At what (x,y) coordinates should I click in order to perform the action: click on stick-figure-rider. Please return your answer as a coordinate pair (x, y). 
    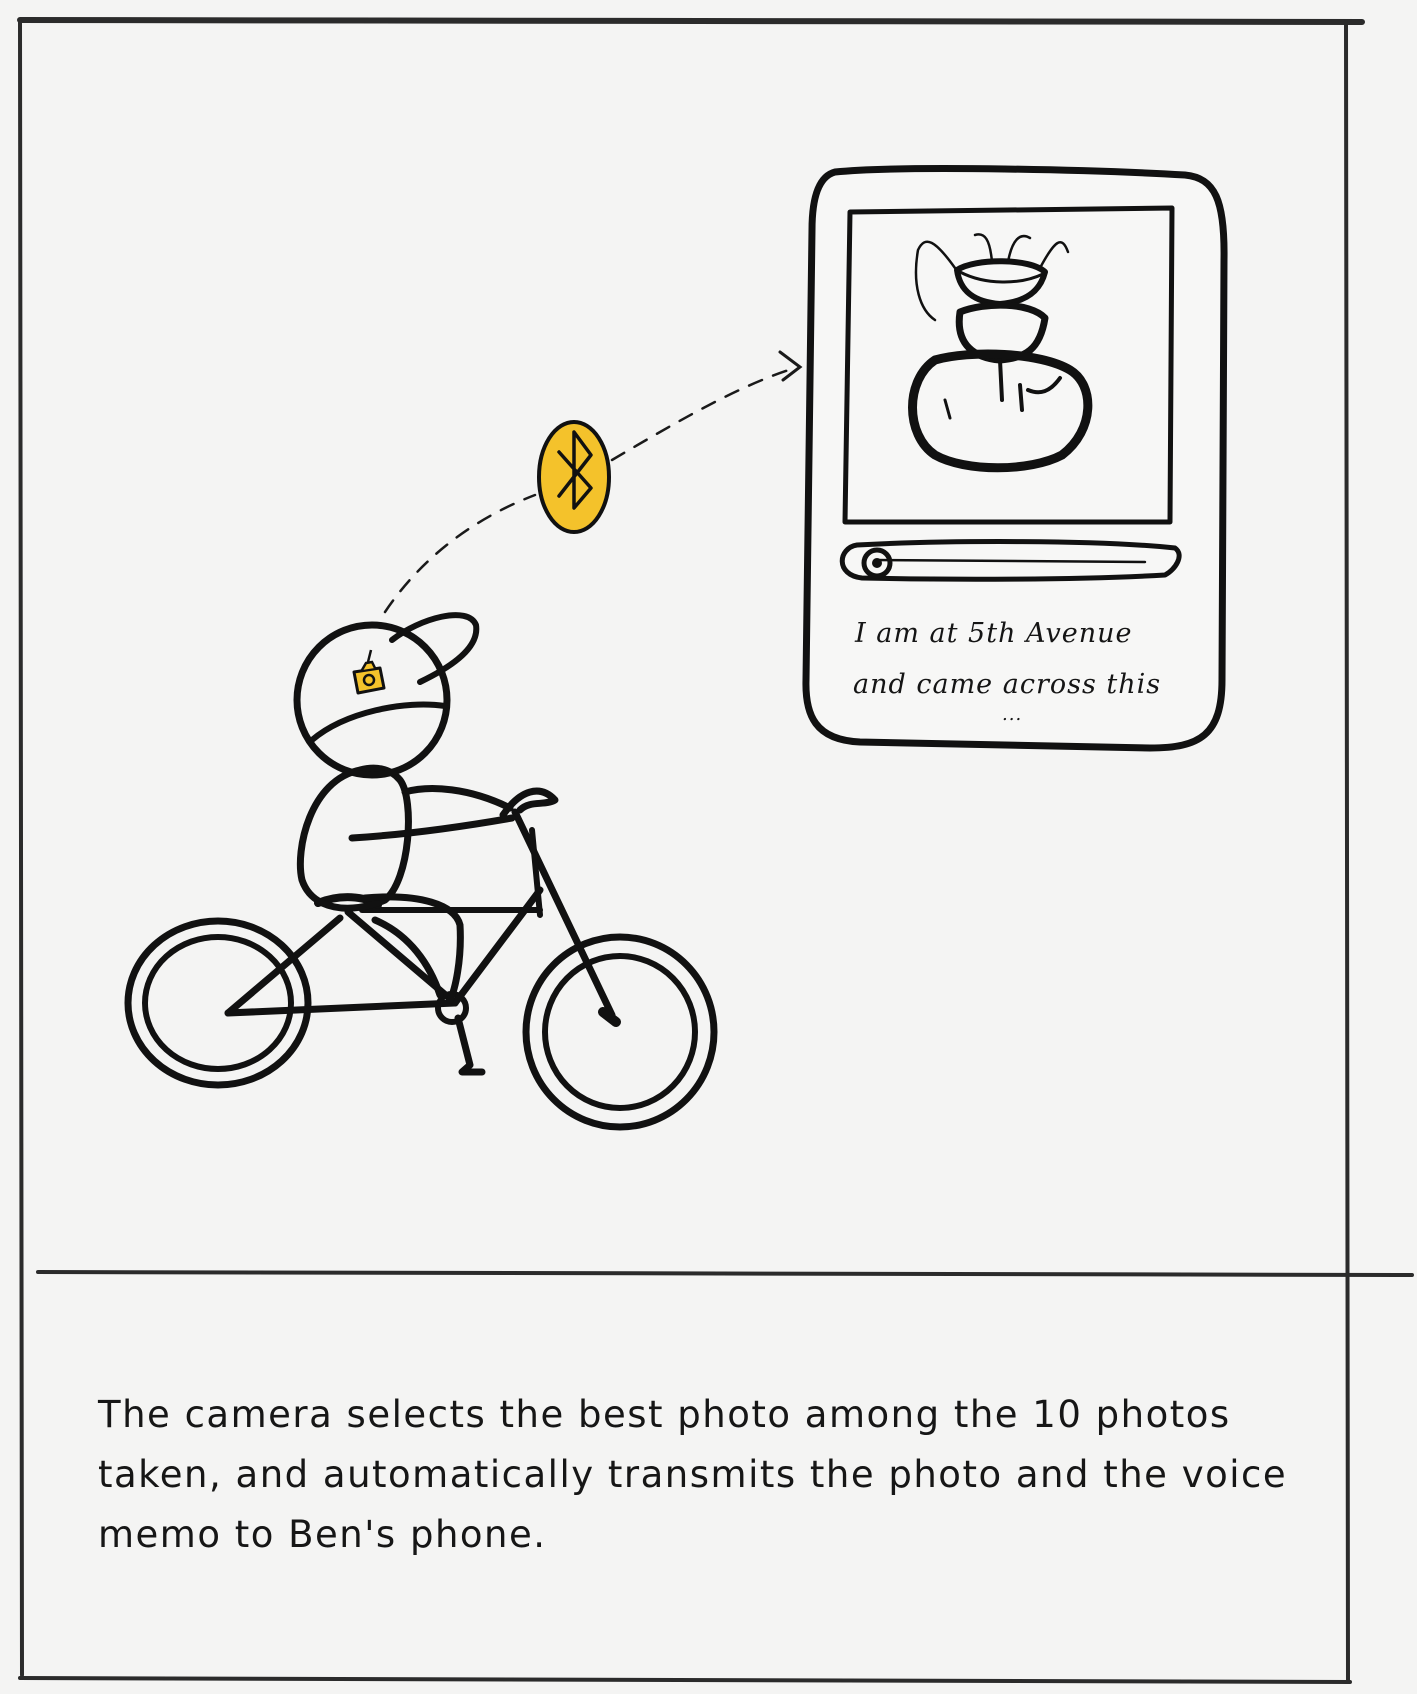
    Looking at the image, I should click on (404, 808).